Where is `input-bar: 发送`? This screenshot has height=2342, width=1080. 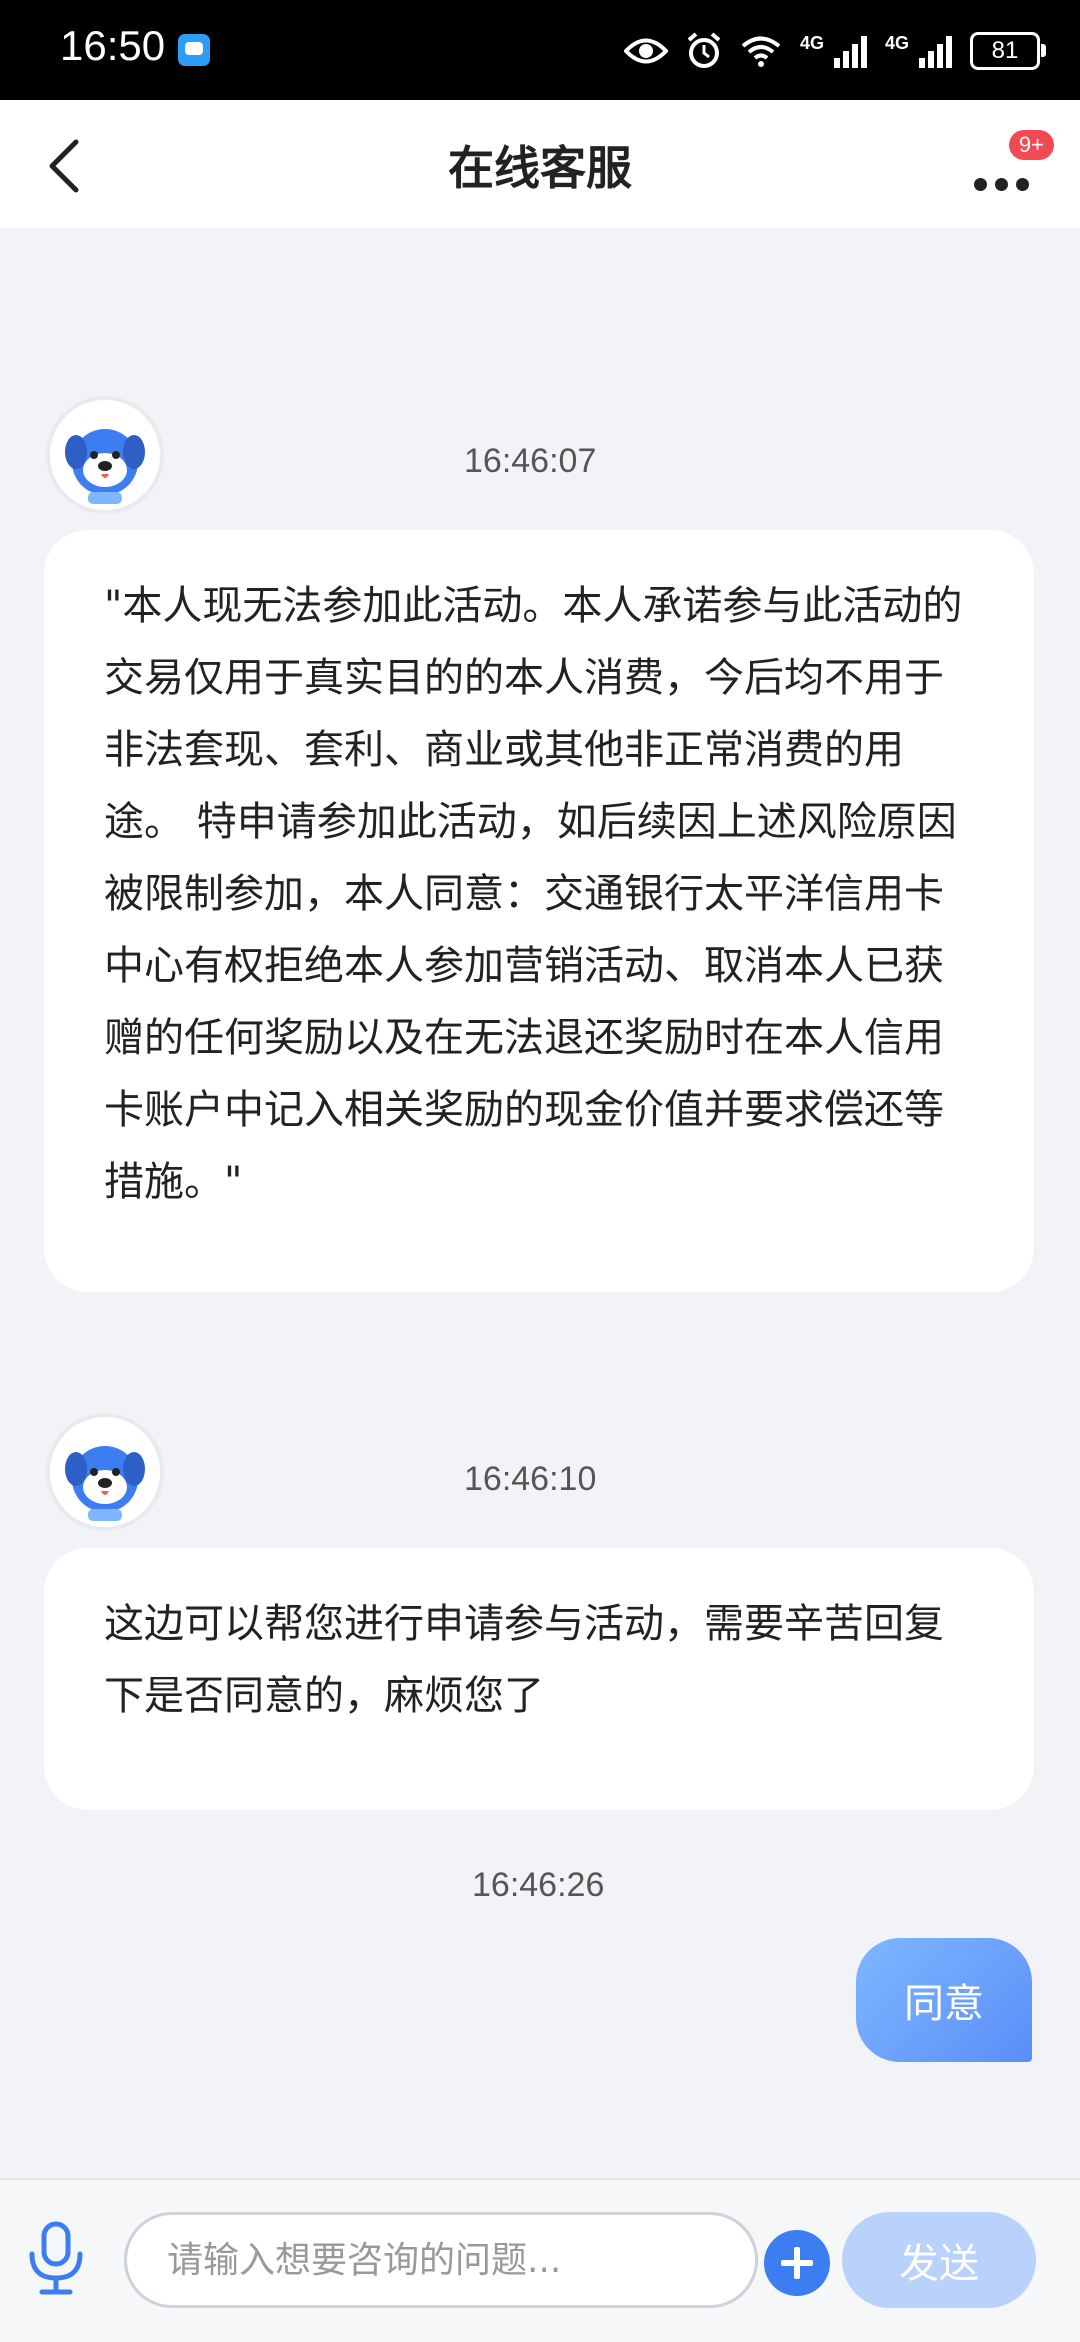
input-bar: 发送 is located at coordinates (540, 2260).